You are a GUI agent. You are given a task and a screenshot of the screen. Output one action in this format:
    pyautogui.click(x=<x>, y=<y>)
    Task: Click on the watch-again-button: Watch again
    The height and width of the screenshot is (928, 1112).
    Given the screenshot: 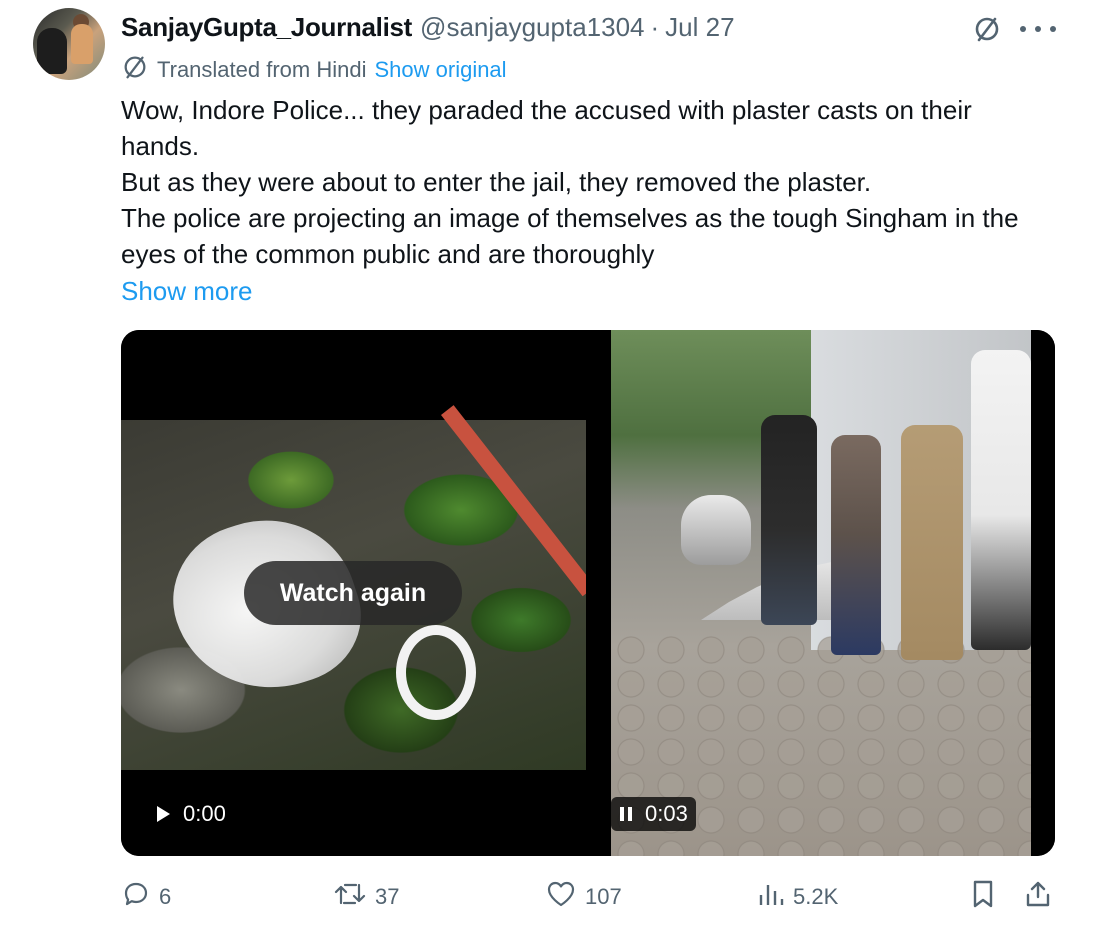 What is the action you would take?
    pyautogui.click(x=353, y=593)
    